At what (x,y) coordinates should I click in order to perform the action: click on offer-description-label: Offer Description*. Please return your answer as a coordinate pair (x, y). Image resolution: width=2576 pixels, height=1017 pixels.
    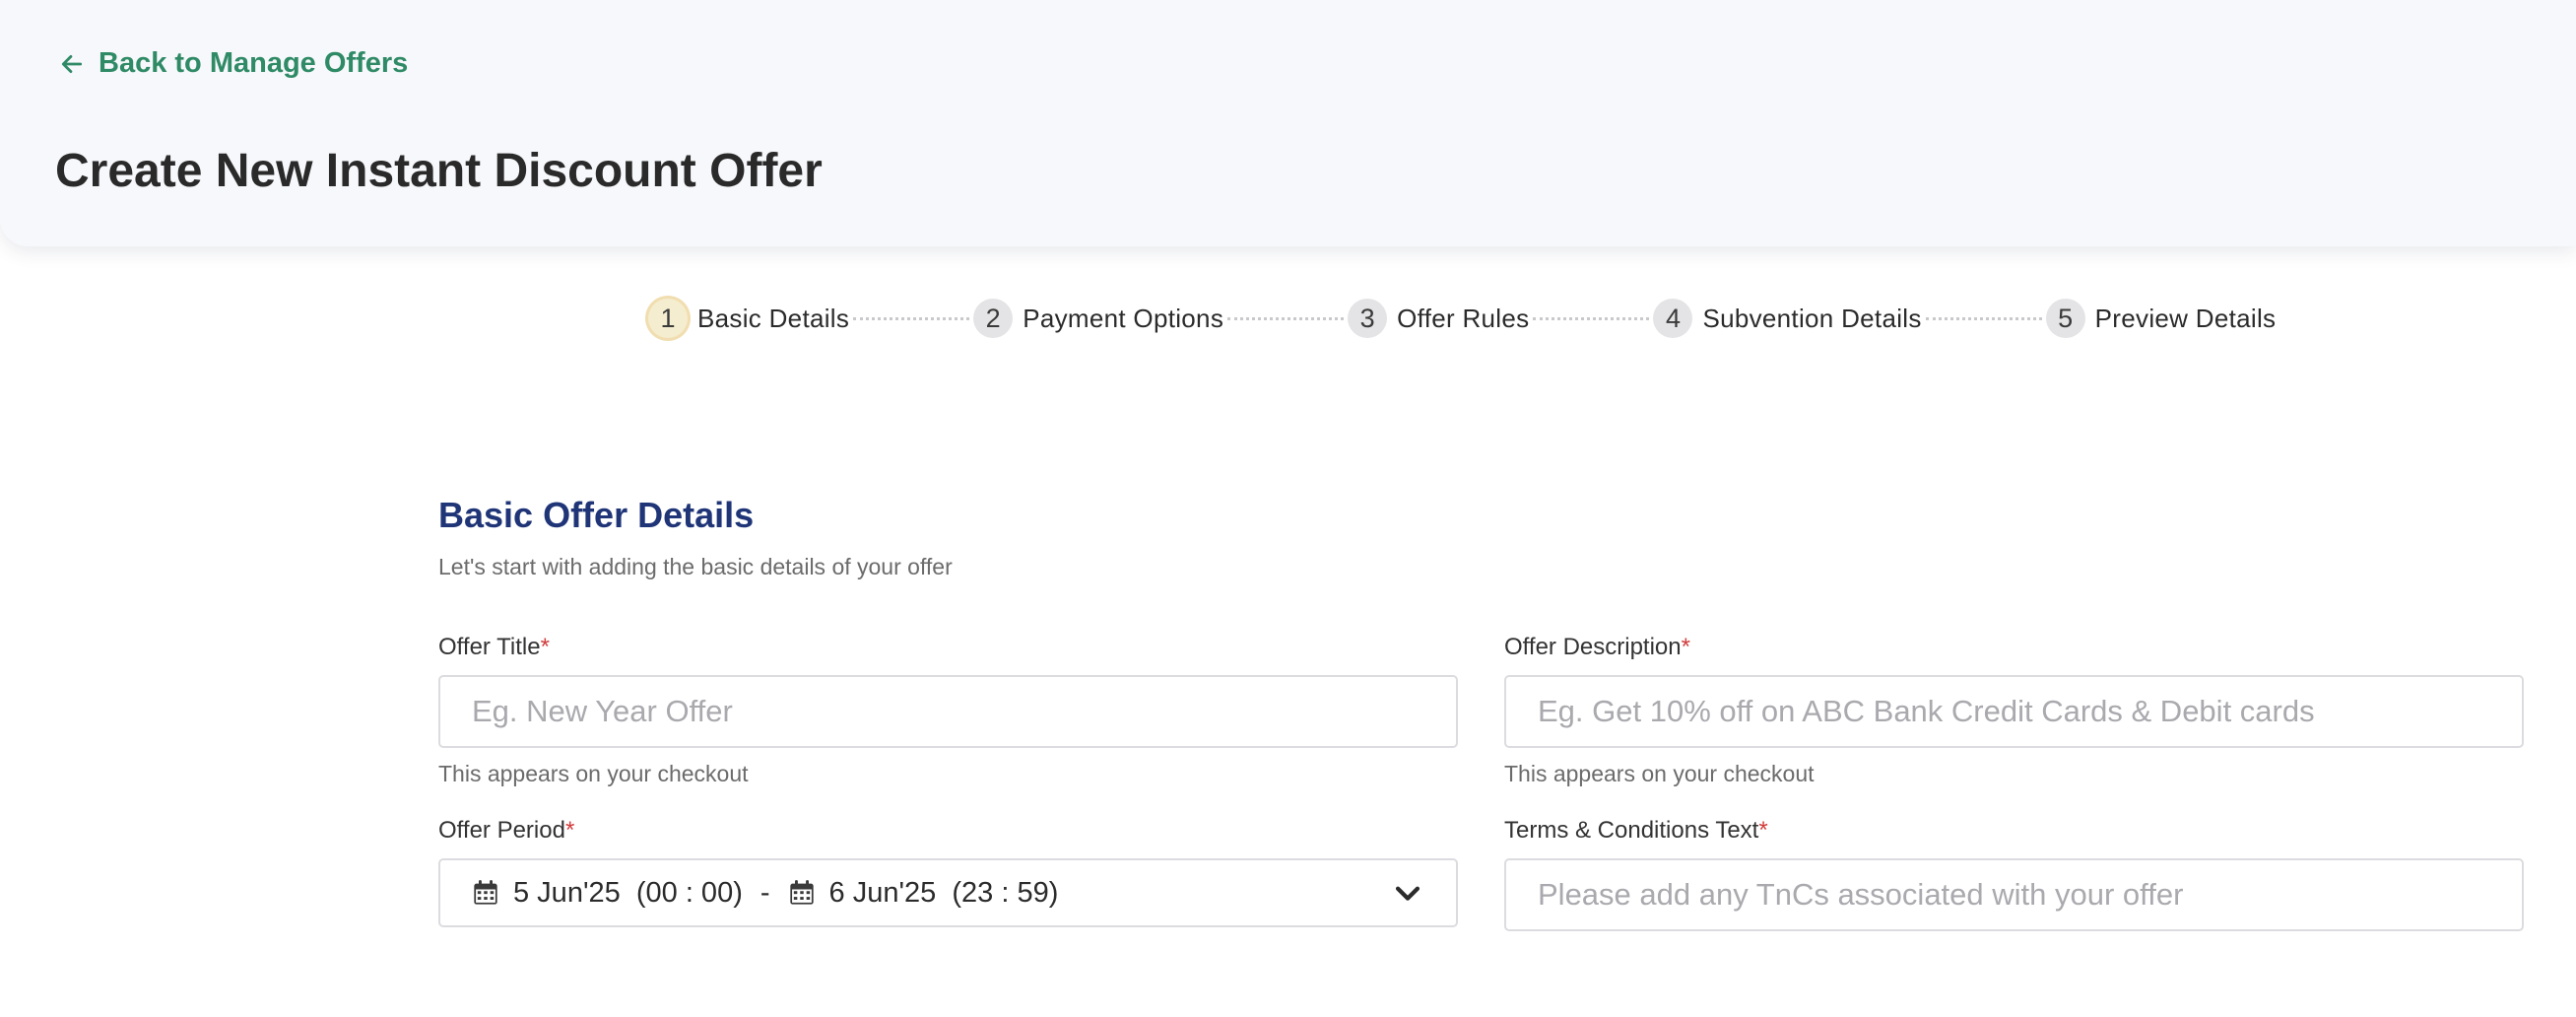
    Looking at the image, I should click on (1597, 648).